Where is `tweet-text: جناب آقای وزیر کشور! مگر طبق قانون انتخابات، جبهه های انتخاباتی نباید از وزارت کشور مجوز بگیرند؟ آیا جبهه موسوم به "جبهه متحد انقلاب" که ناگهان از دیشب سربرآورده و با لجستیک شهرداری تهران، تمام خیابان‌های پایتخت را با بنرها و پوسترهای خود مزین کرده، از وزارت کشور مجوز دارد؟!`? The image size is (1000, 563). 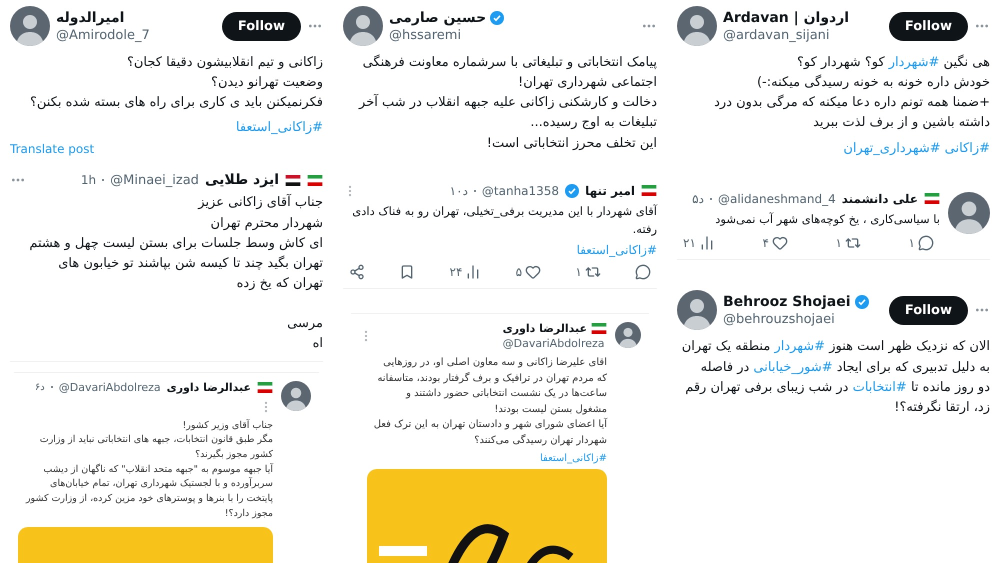
tweet-text: جناب آقای وزیر کشور! مگر طبق قانون انتخابات، جبهه های انتخاباتی نباید از وزارت کشور مجوز بگیرند؟ آیا جبهه موسوم به "جبهه متحد انقلاب" که ناگهان از دیشب سربرآورده و با لجستیک شهرداری تهران، تمام خیابان‌های پایتخت را با بنرها و پوسترهای خود مزین کرده، از وزارت کشور مجوز دارد؟! is located at coordinates (148, 469).